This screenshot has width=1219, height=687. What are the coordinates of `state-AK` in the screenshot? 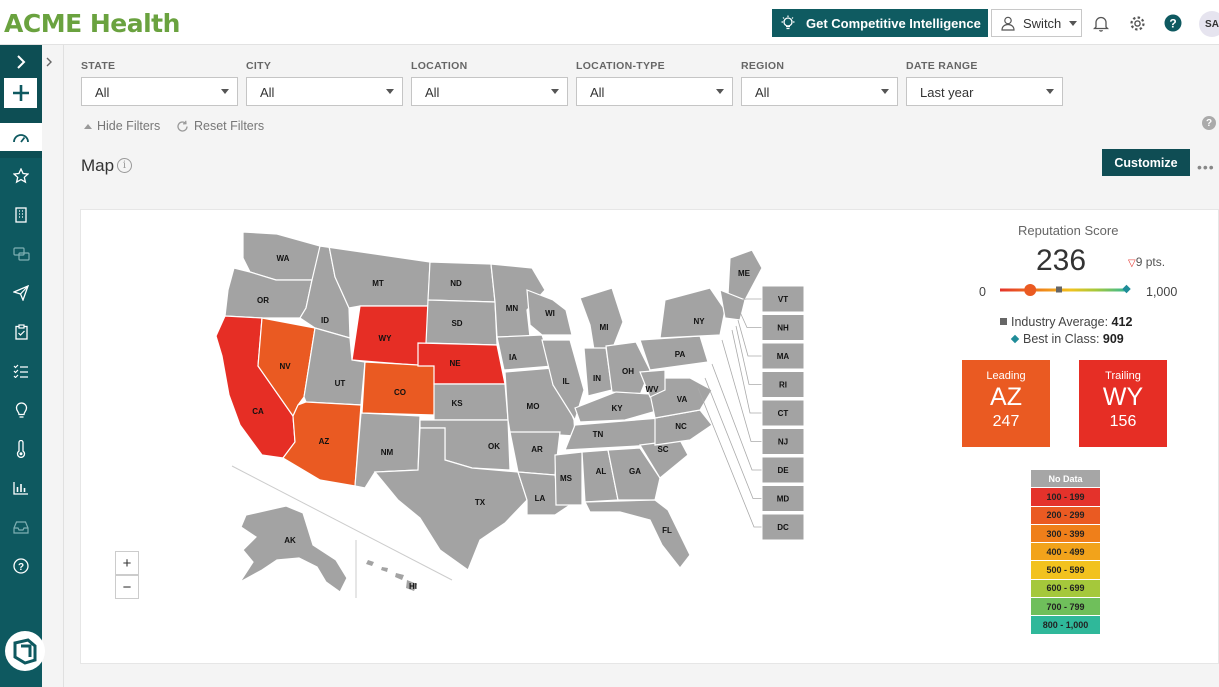 It's located at (293, 549).